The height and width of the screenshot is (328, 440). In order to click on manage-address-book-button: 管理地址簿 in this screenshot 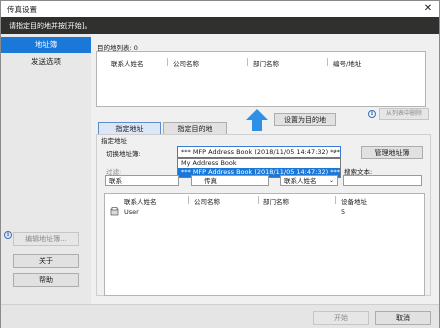, I will do `click(392, 152)`.